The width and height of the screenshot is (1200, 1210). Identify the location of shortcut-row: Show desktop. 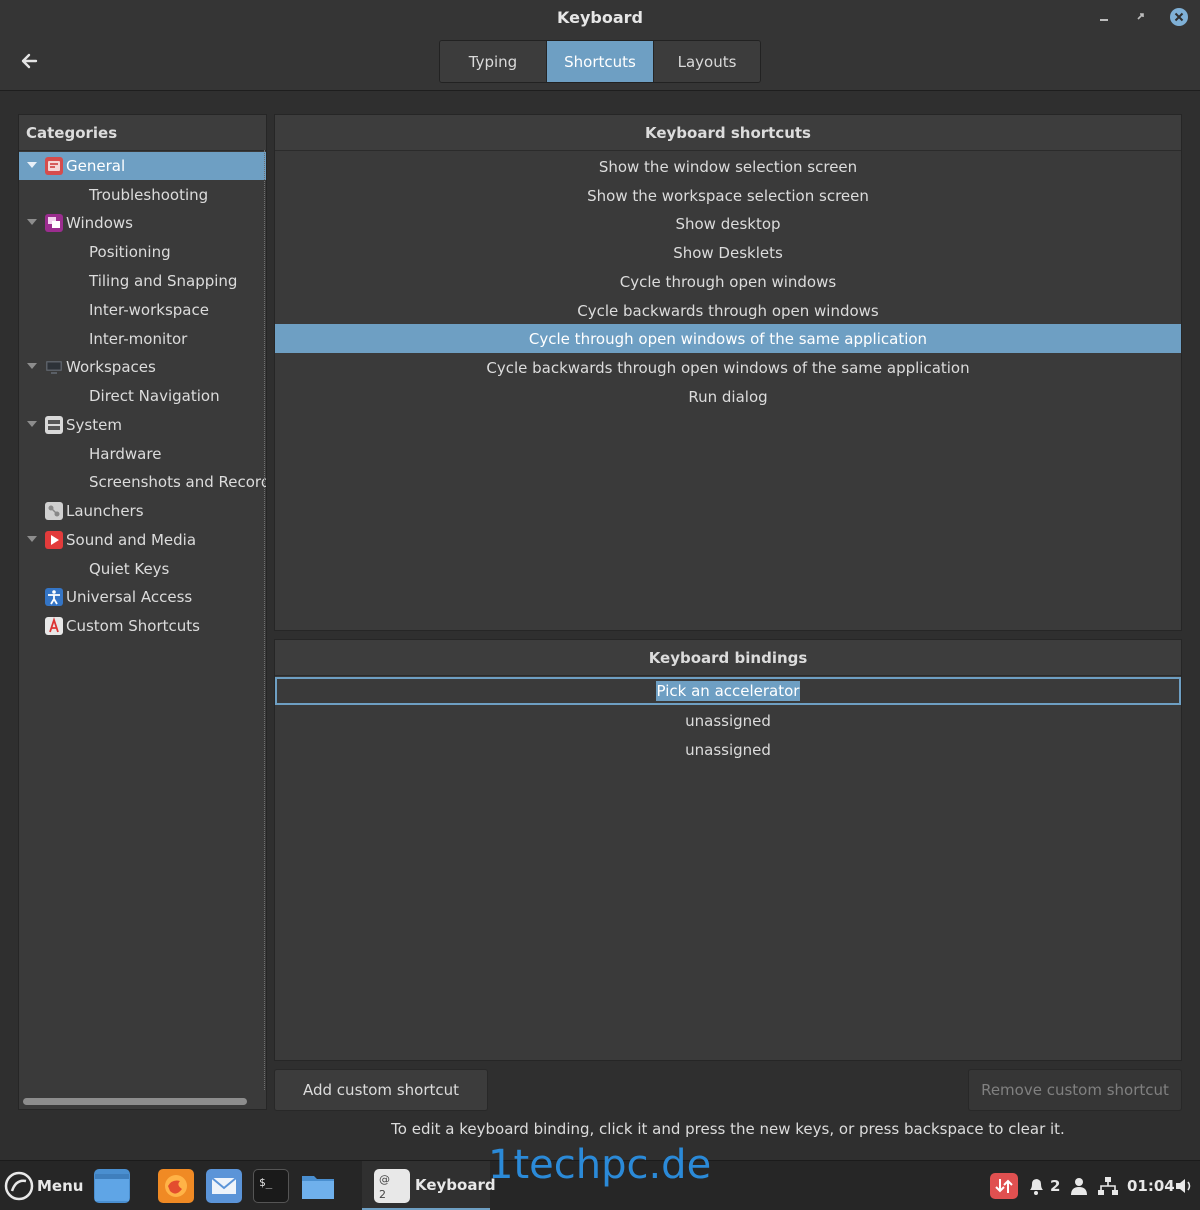
(728, 223).